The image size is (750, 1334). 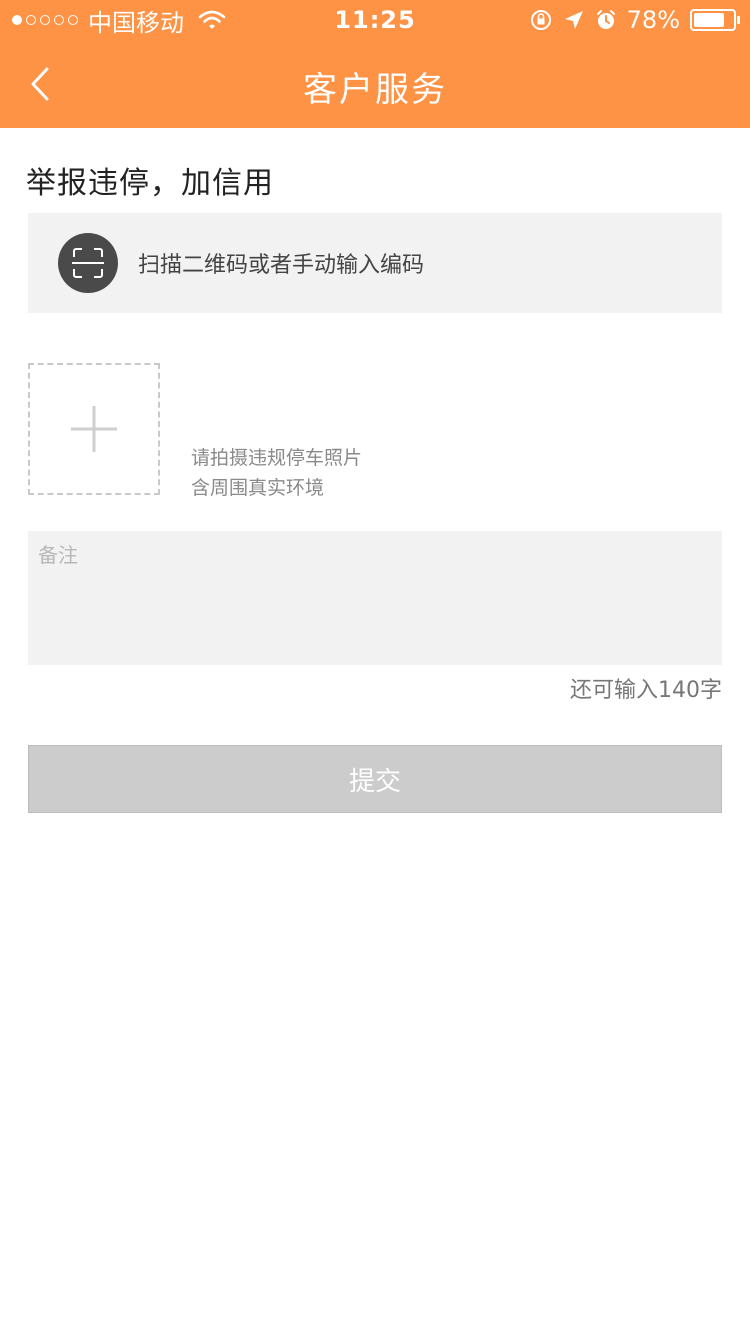 I want to click on photo-hint: 请拍摄违规停车照片 含周围真实环境, so click(x=276, y=473).